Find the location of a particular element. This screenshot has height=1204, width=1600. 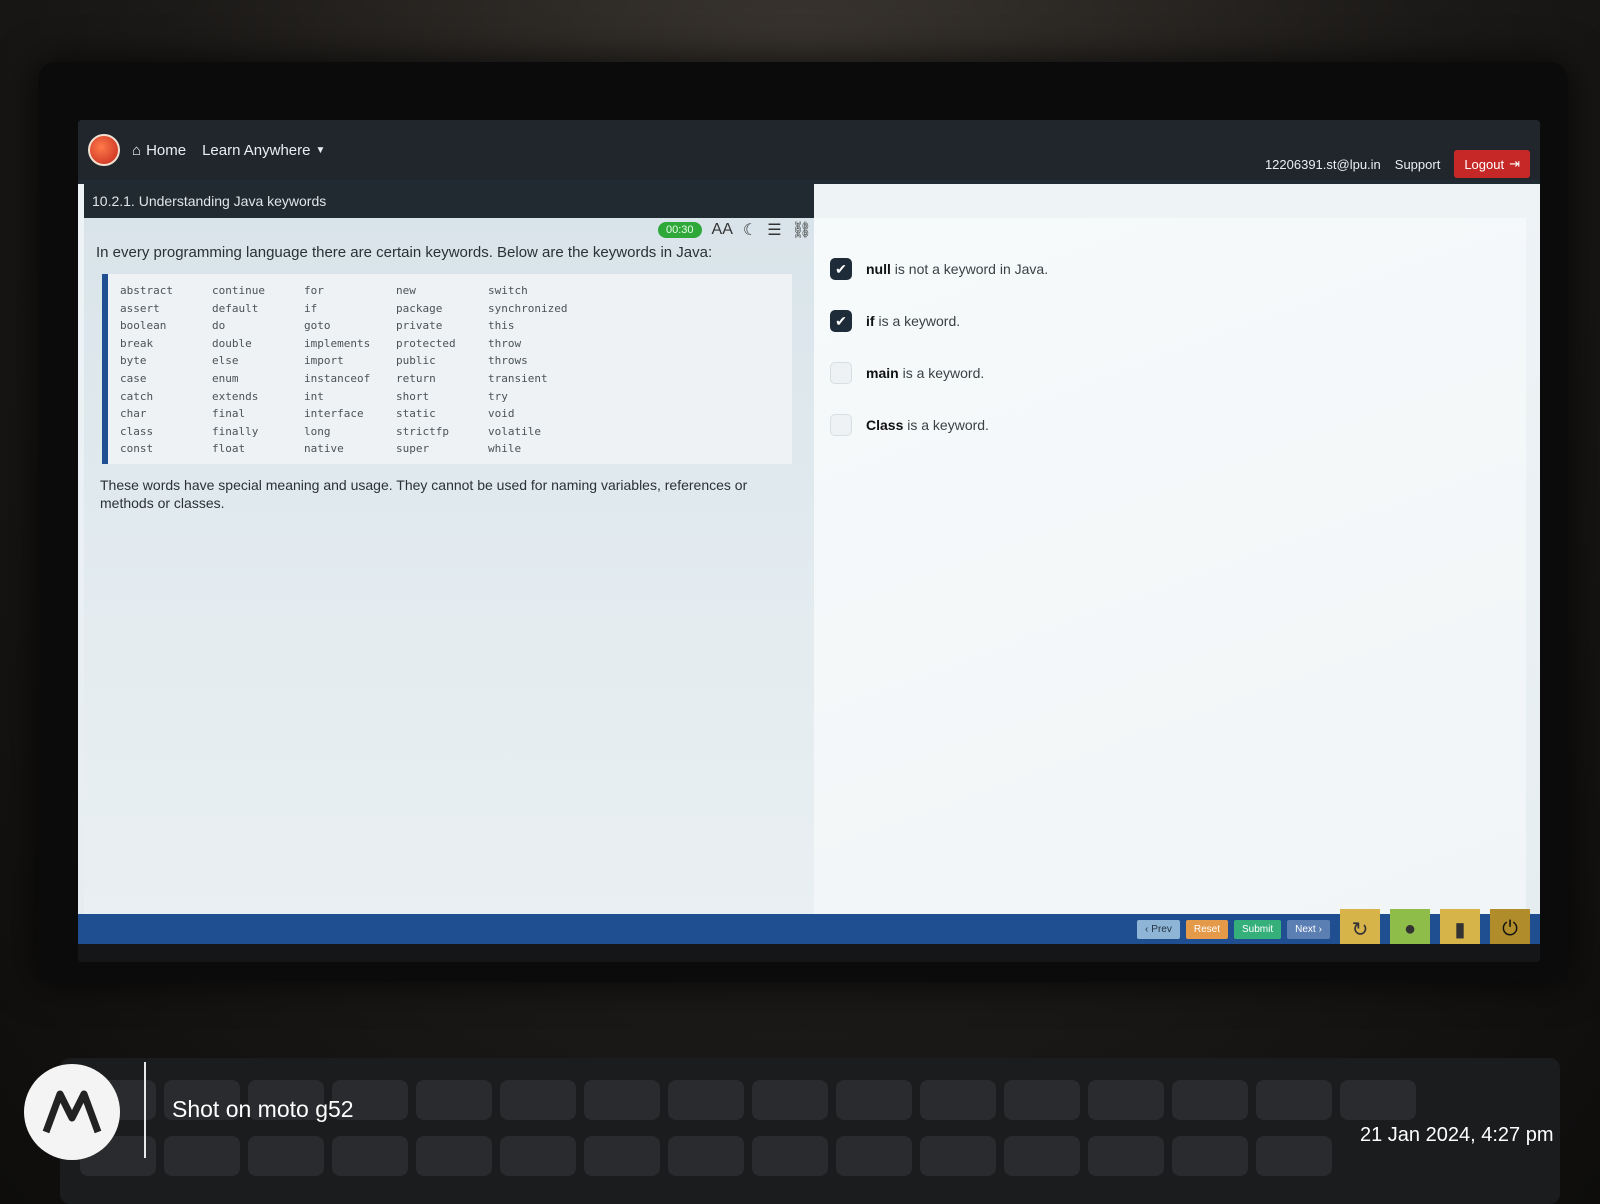

java-keyword: static is located at coordinates (416, 414).